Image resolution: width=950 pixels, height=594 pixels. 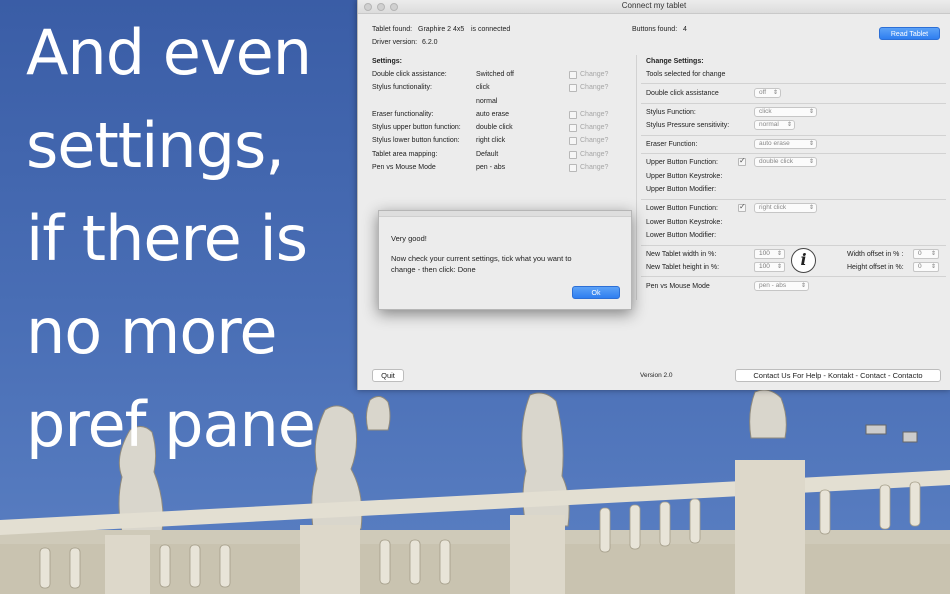 What do you see at coordinates (404, 167) in the screenshot?
I see `setting-label: Pen vs Mouse Mode` at bounding box center [404, 167].